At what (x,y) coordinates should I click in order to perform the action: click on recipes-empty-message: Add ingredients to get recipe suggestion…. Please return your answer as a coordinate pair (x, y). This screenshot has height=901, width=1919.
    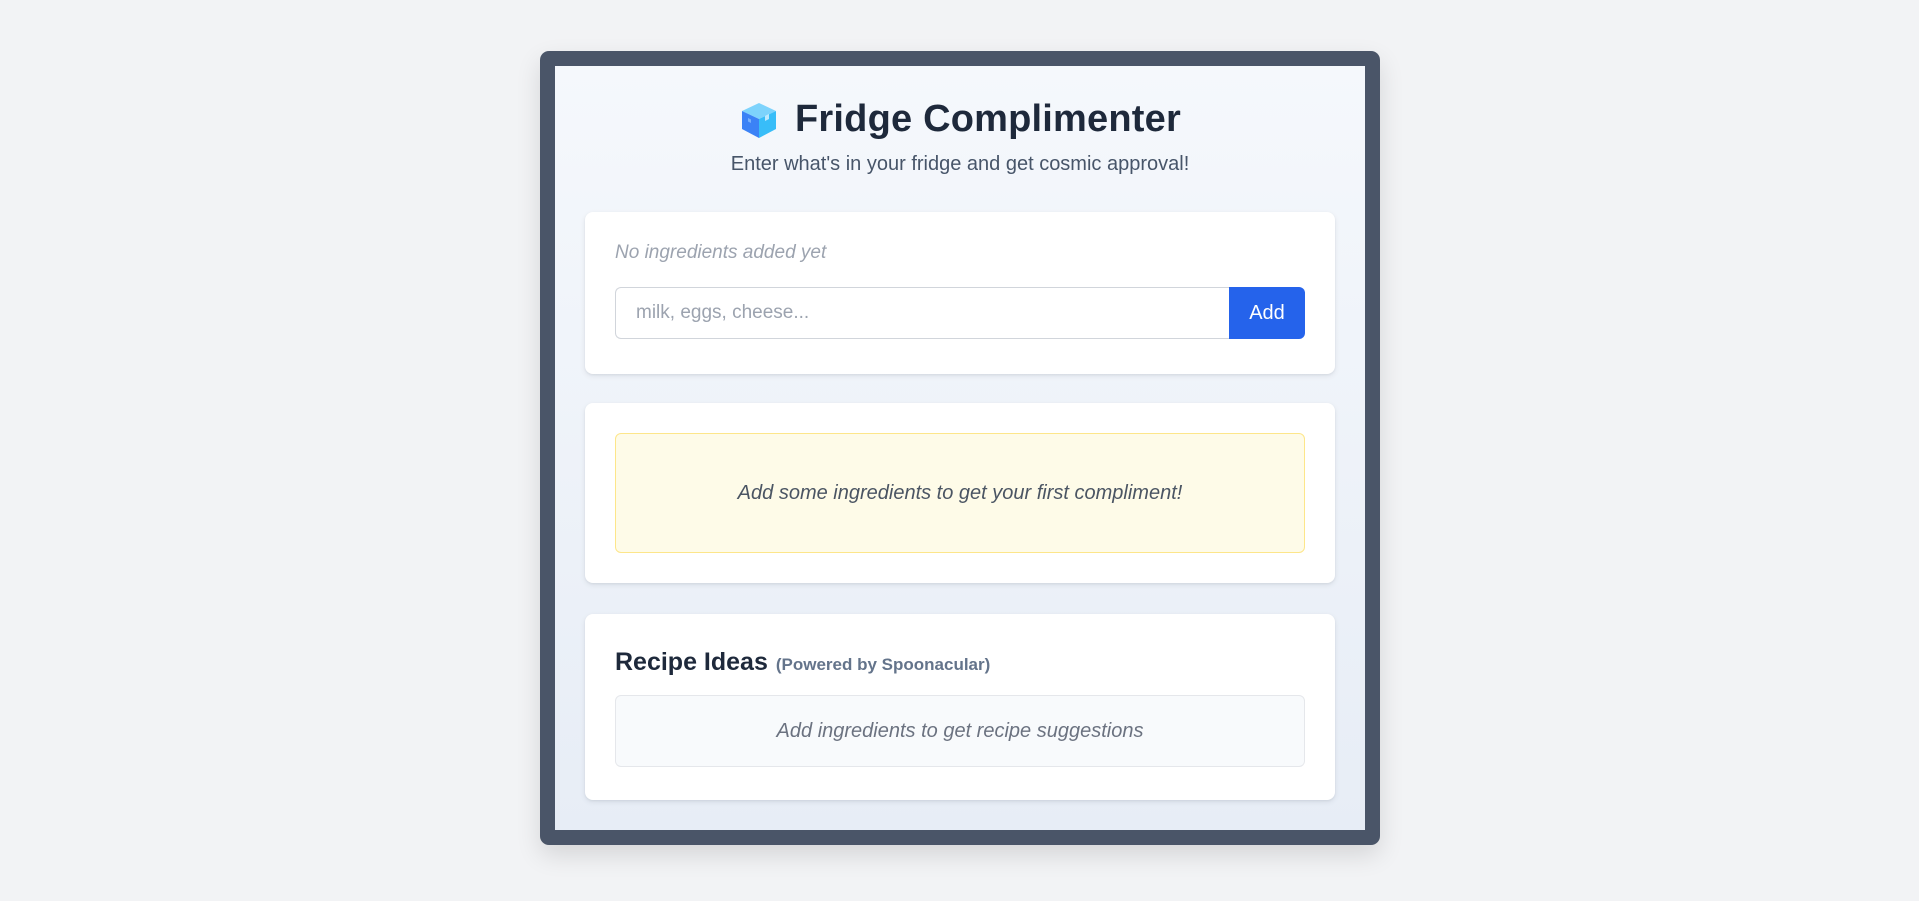
    Looking at the image, I should click on (960, 731).